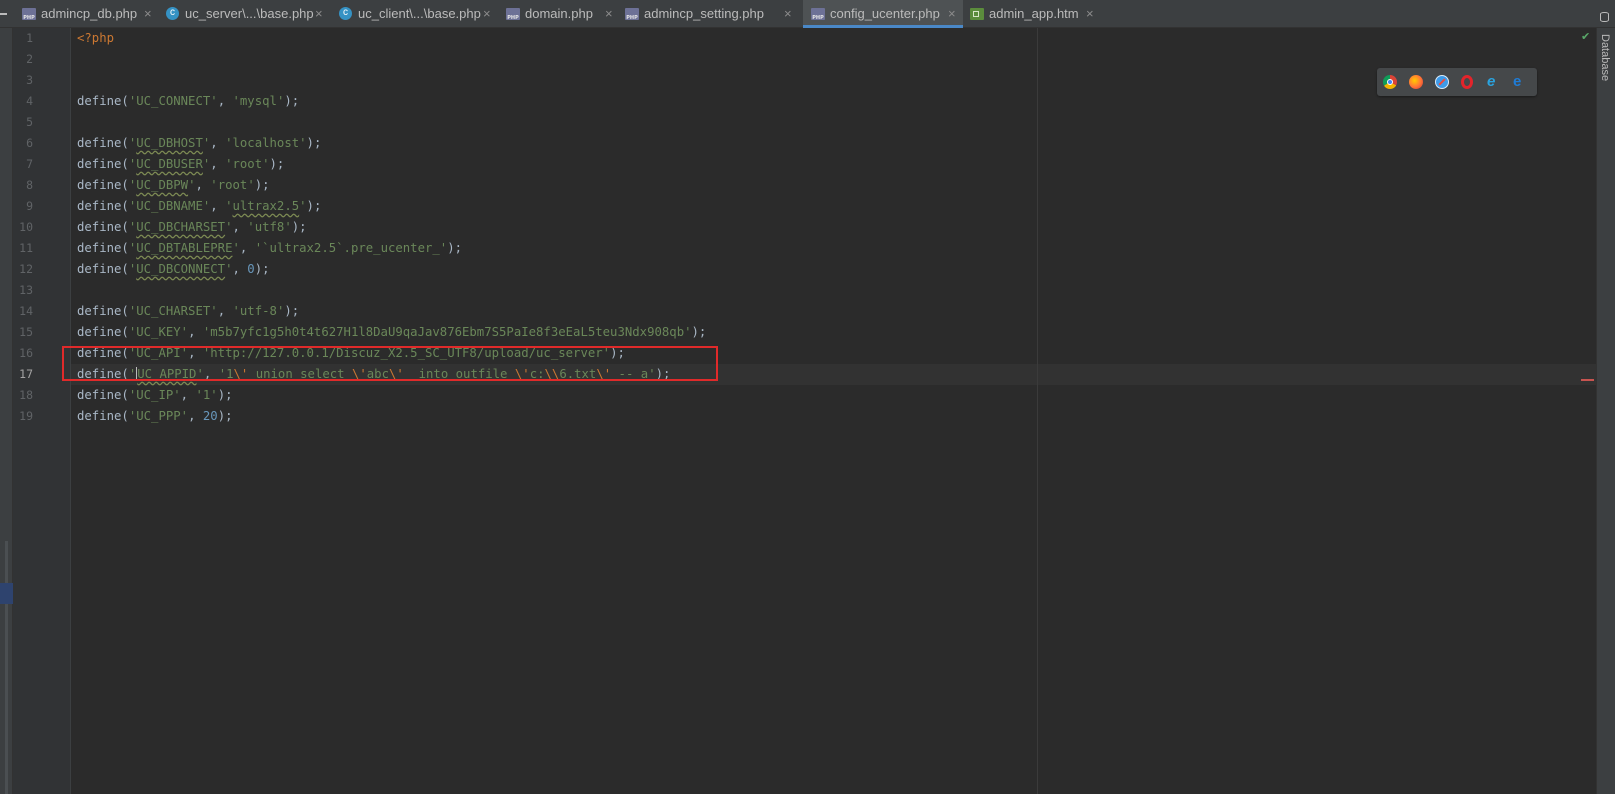 This screenshot has width=1615, height=794. Describe the element at coordinates (26, 332) in the screenshot. I see `line-number: 15` at that location.